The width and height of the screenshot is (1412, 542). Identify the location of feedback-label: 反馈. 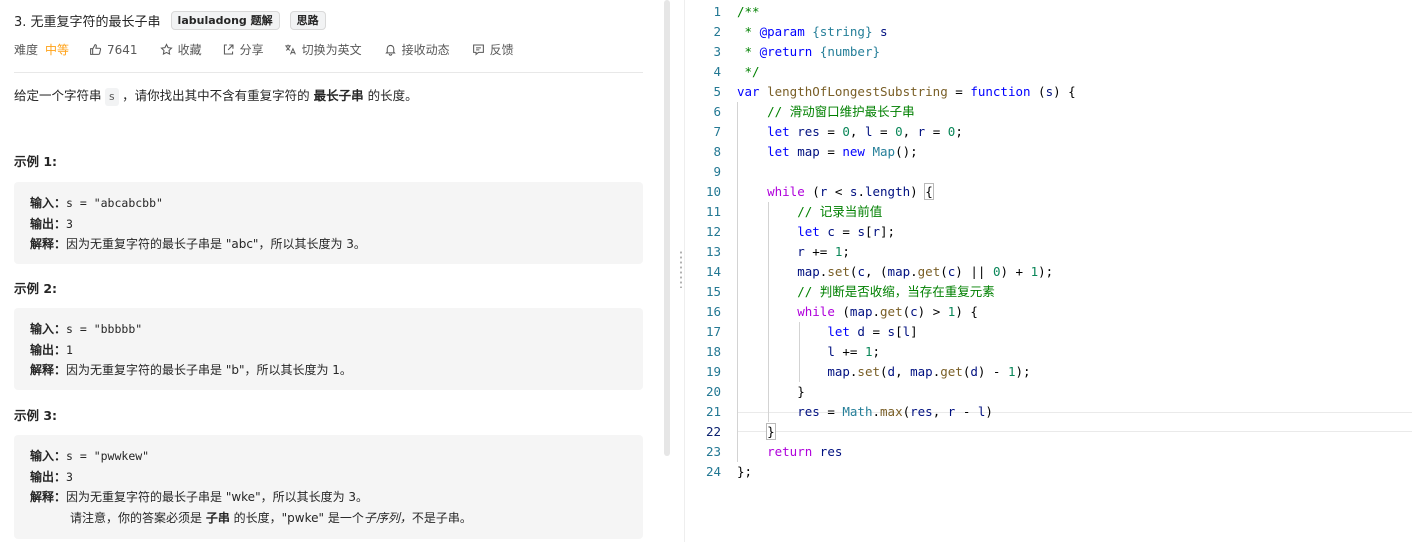
(501, 50).